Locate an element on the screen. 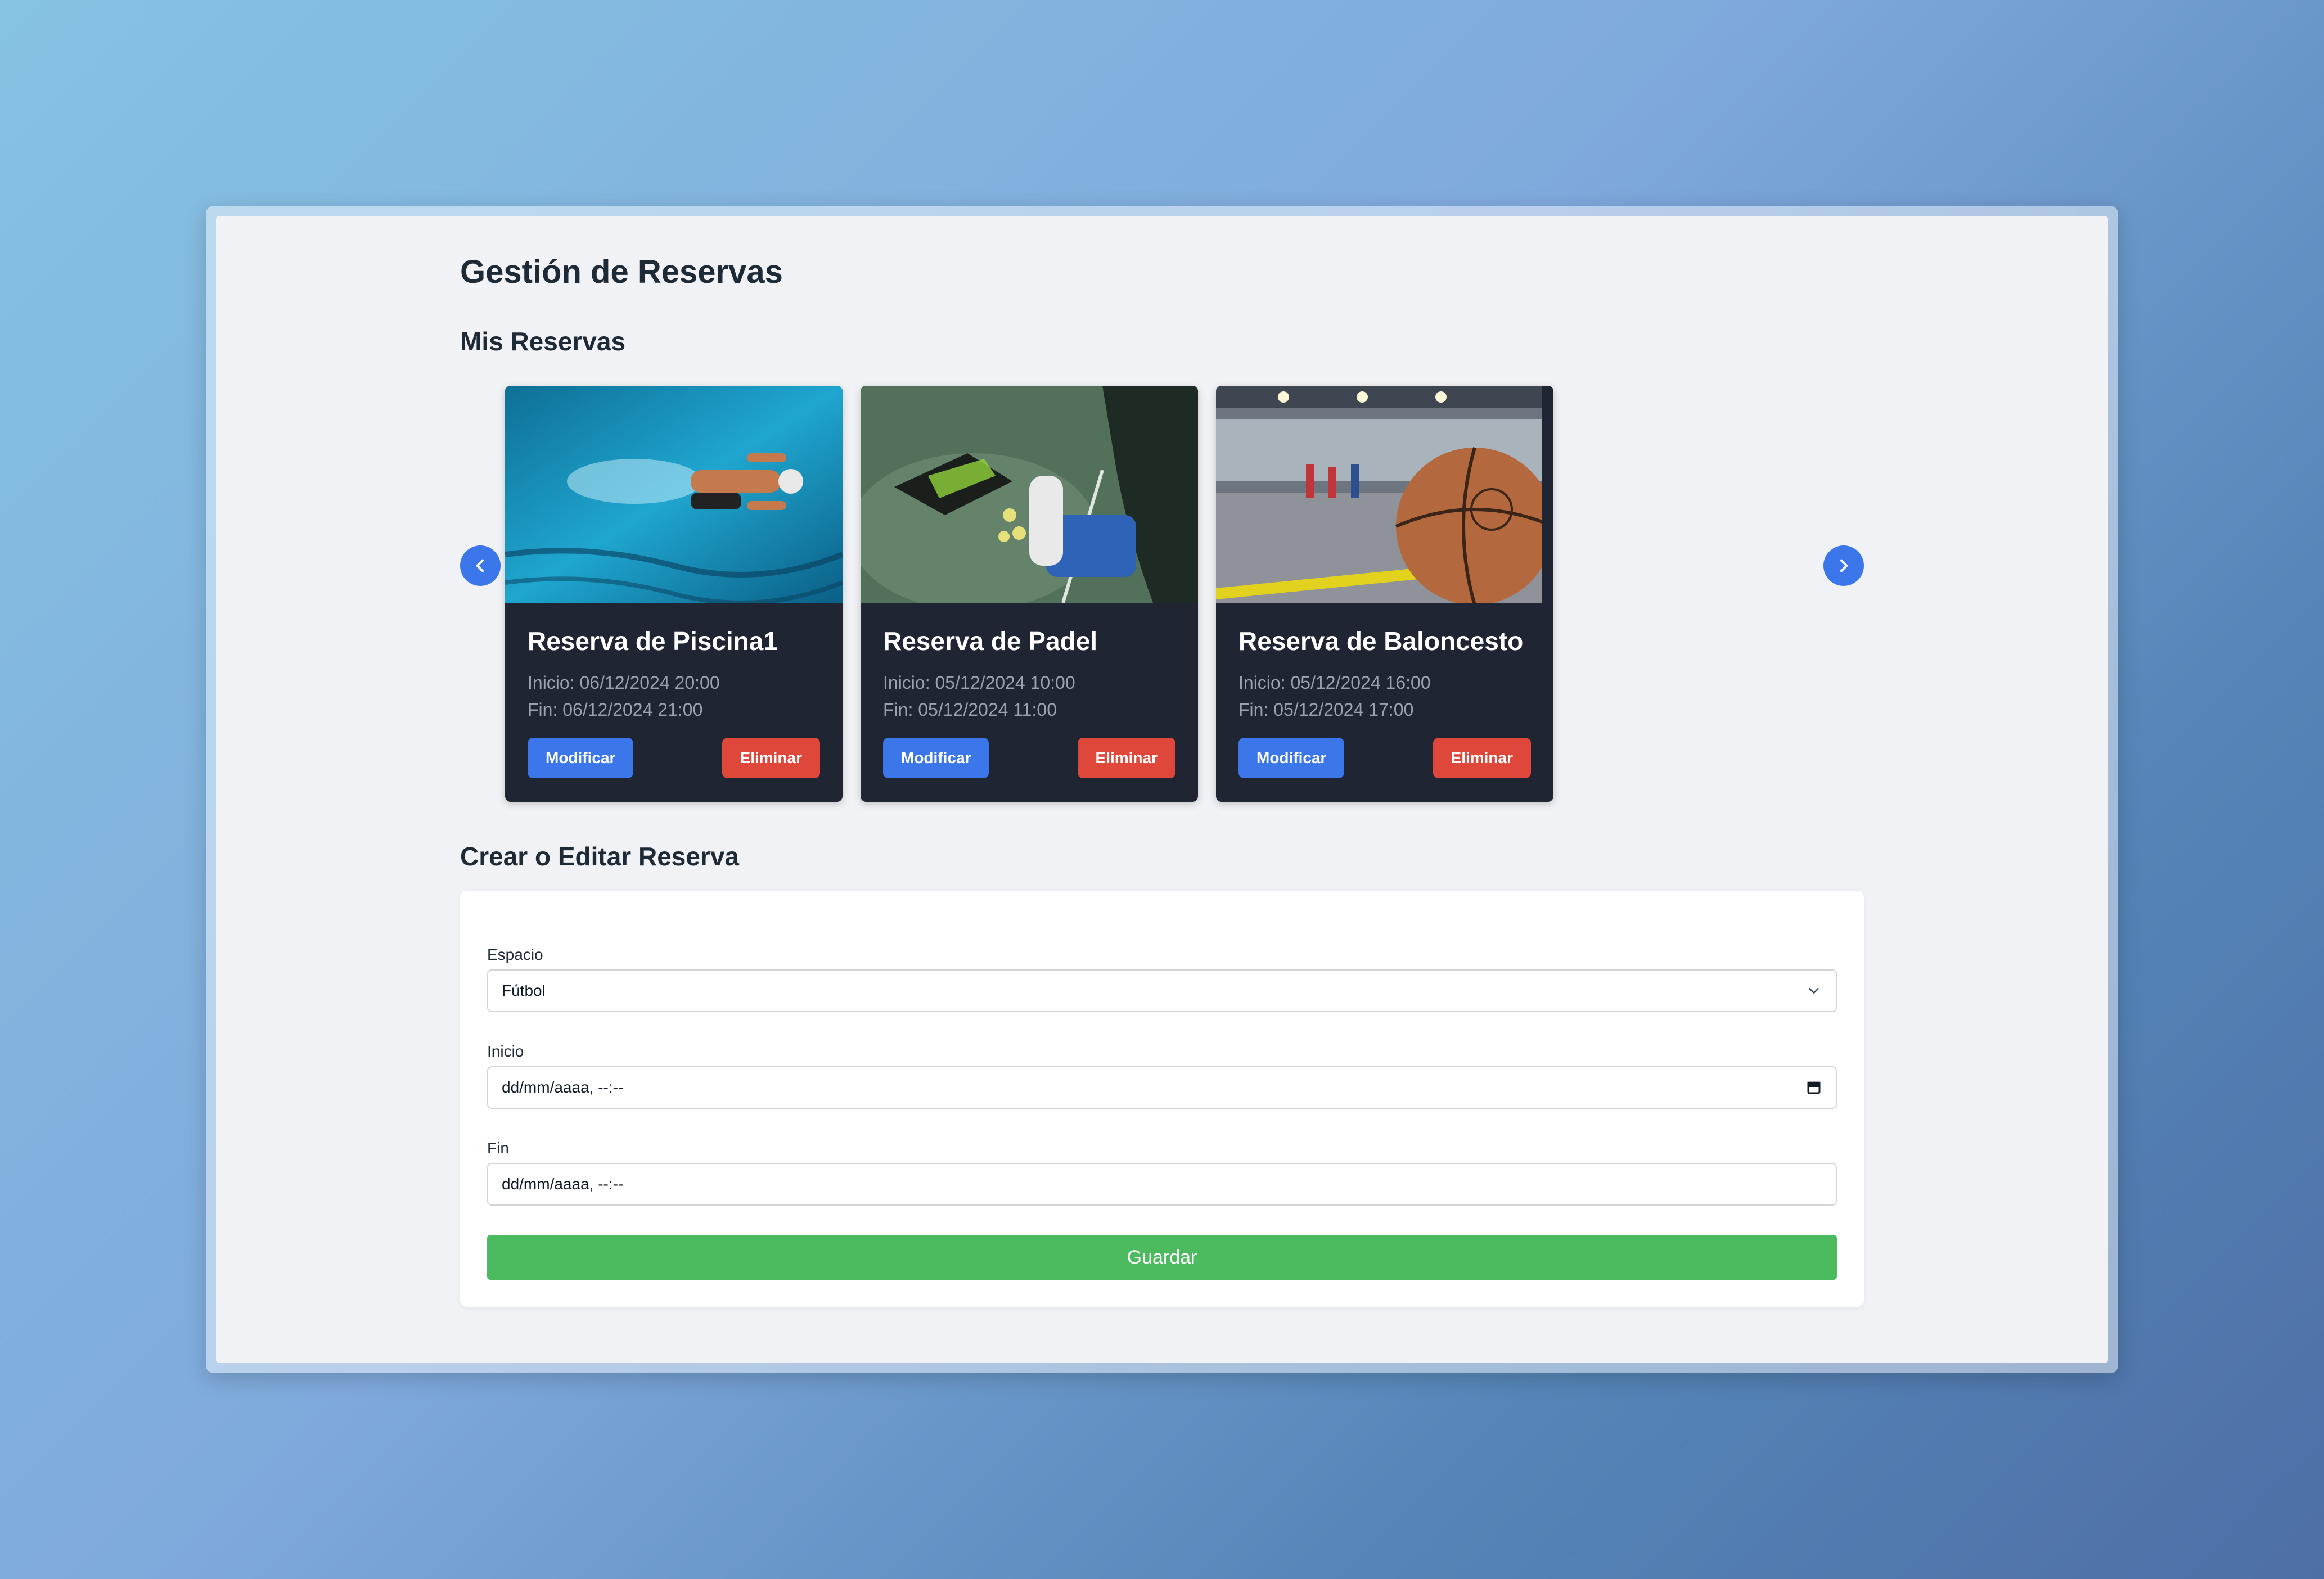 The width and height of the screenshot is (2324, 1579). card-title: Reserva de Padel is located at coordinates (990, 641).